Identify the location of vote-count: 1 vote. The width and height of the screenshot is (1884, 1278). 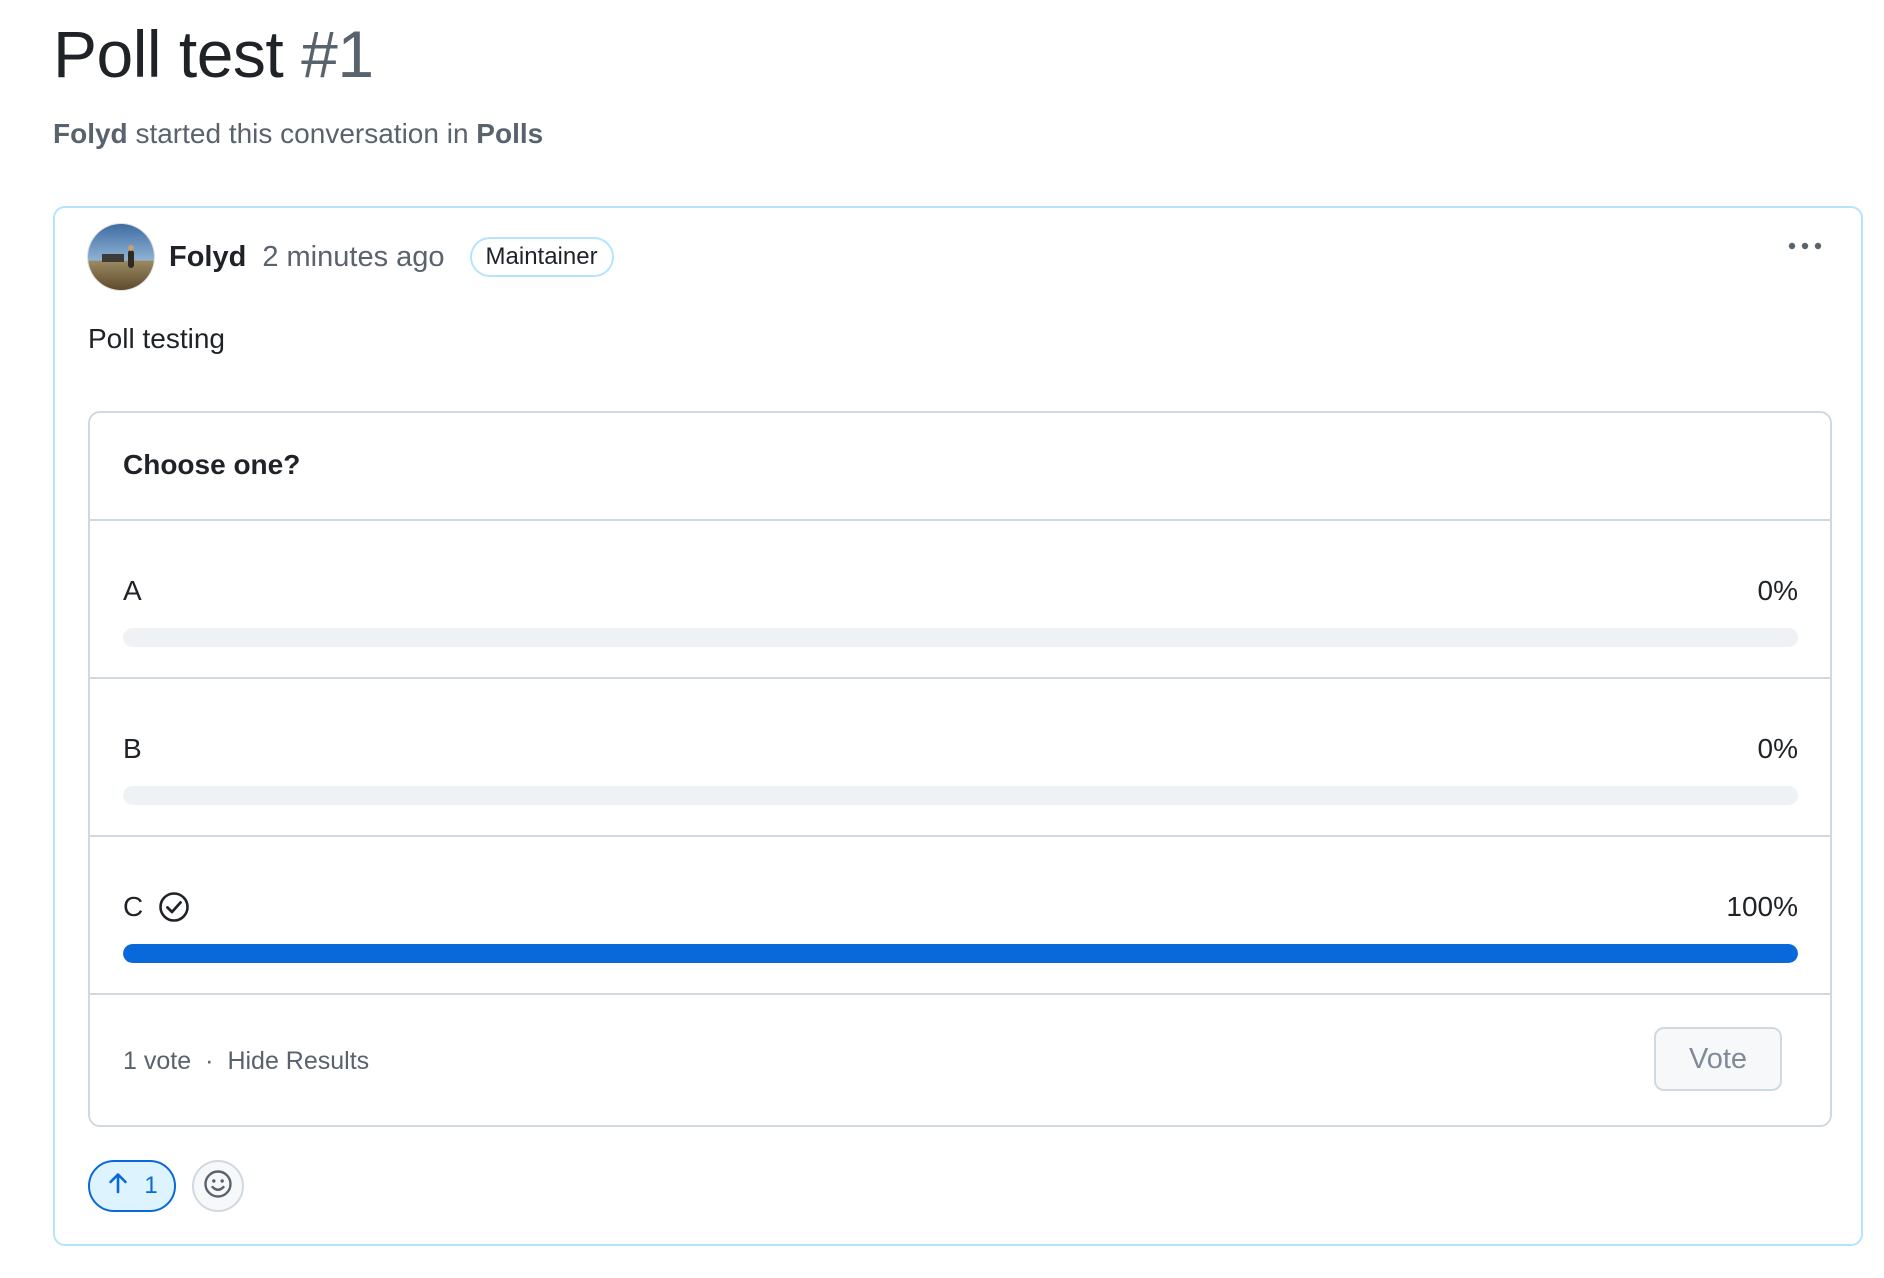
(157, 1061).